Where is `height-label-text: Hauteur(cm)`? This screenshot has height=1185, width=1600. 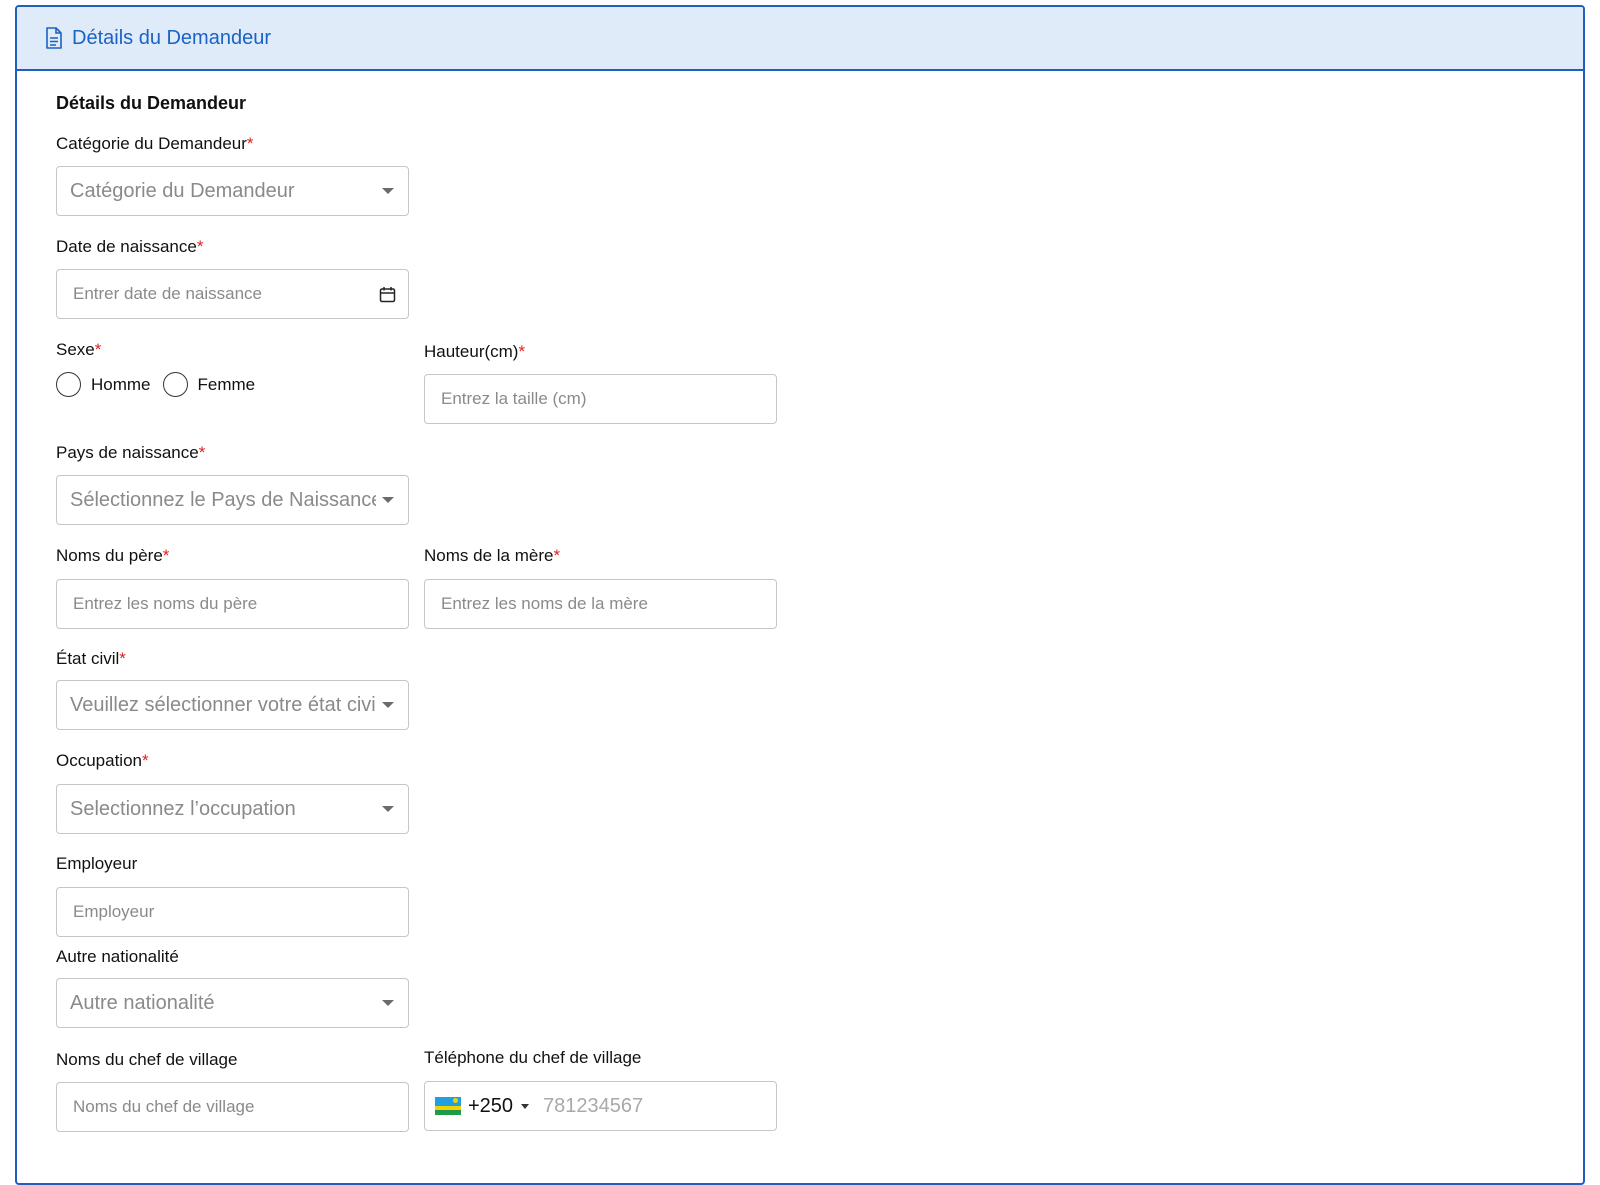
height-label-text: Hauteur(cm) is located at coordinates (471, 351).